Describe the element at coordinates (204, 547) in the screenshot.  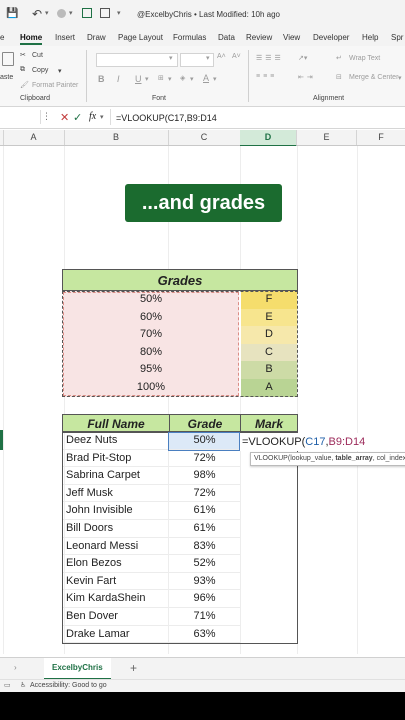
I see `student-grade-cell: 83%` at that location.